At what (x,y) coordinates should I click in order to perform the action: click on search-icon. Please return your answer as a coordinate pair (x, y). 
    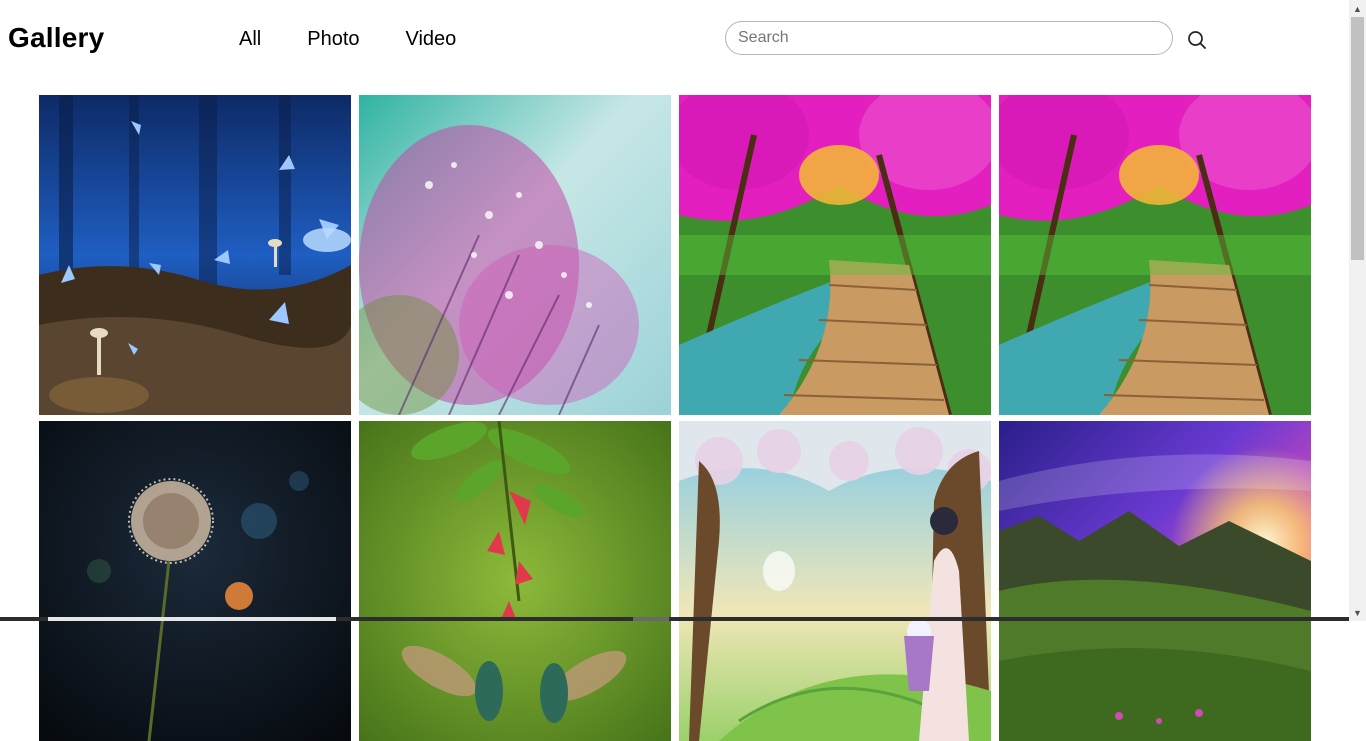
    Looking at the image, I should click on (1197, 40).